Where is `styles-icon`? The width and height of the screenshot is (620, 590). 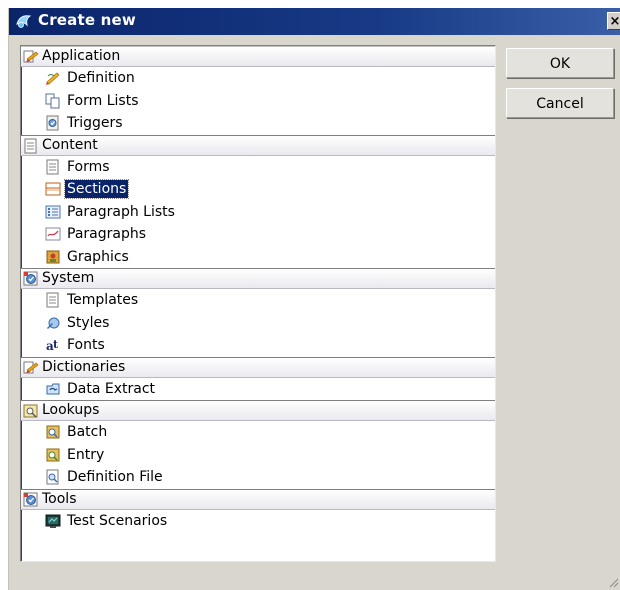 styles-icon is located at coordinates (53, 323).